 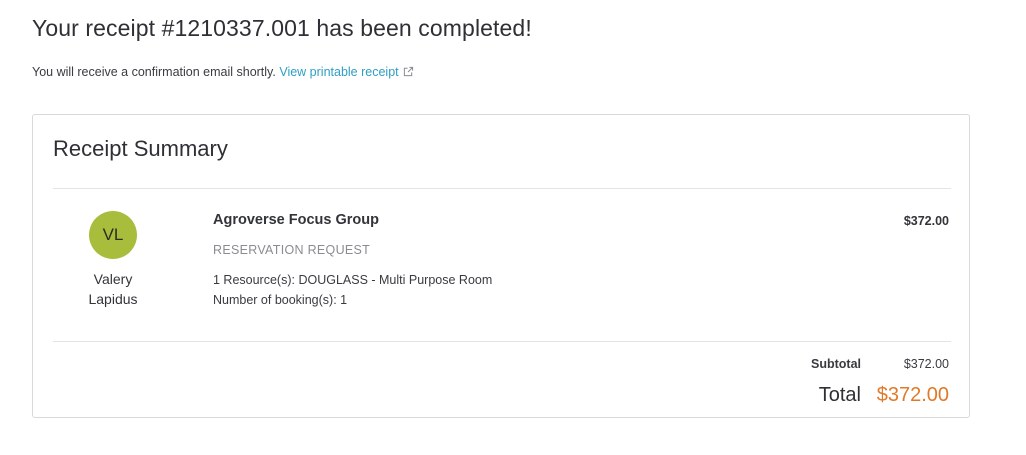 I want to click on subtotal-label: Subtotal, so click(x=836, y=364).